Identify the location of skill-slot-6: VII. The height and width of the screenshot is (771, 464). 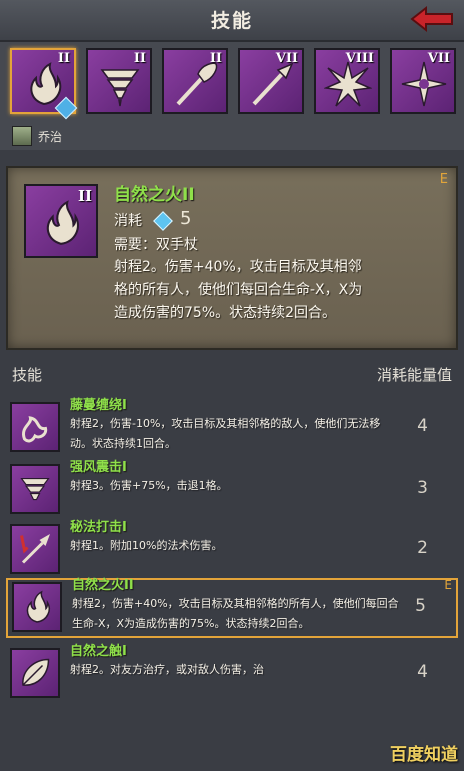
(423, 81).